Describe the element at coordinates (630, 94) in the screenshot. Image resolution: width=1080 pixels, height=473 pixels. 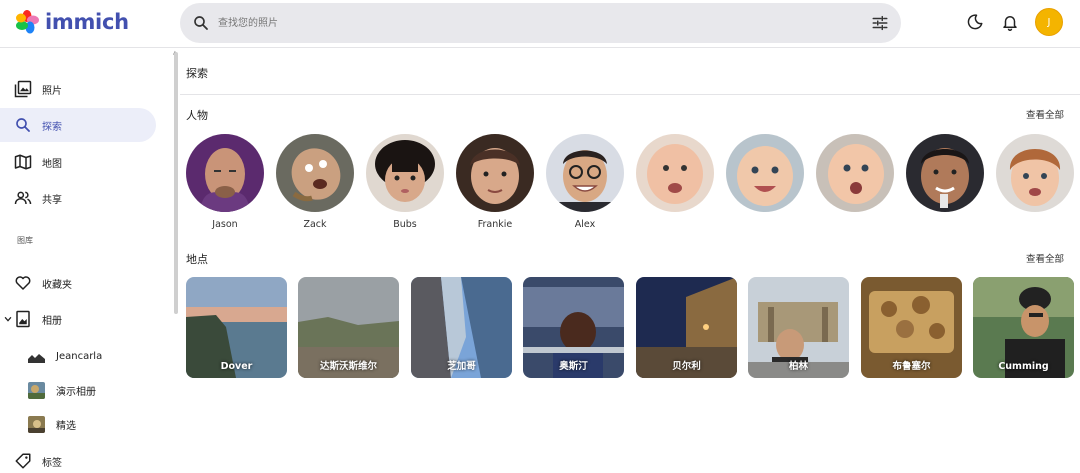
I see `divider` at that location.